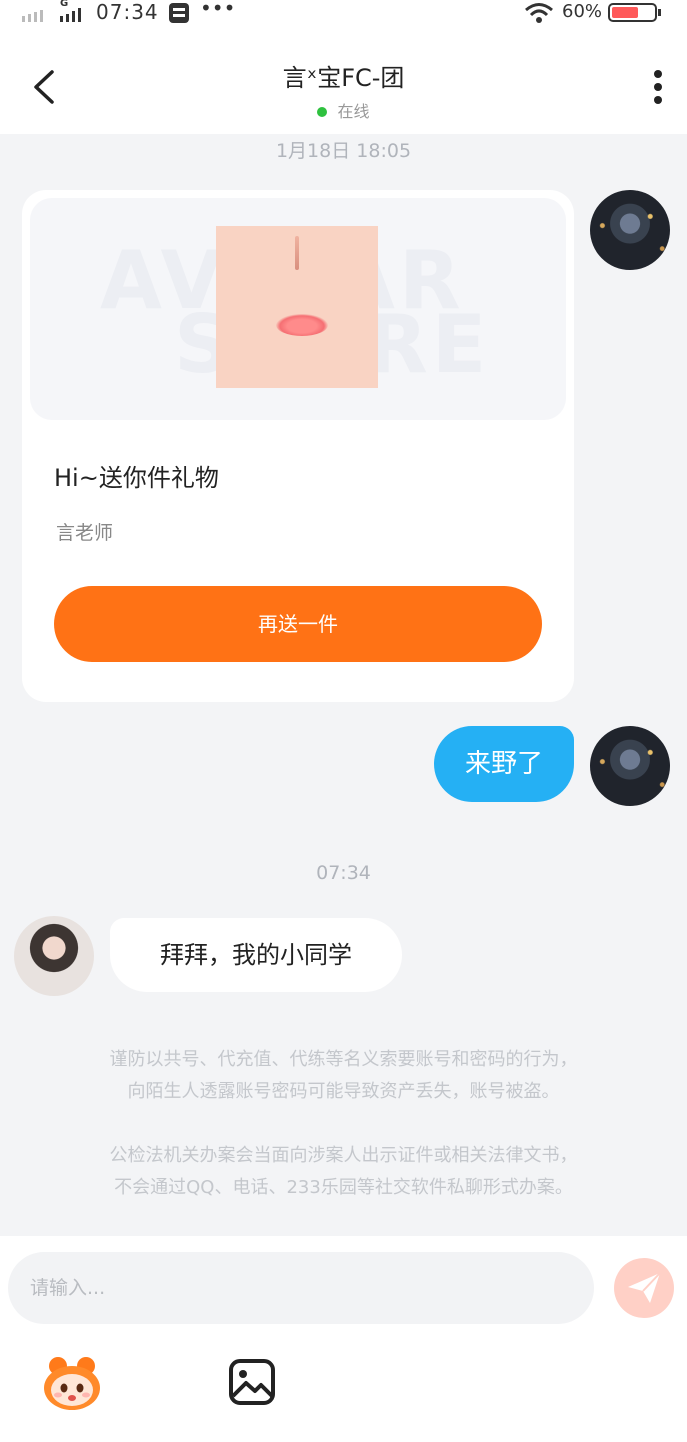 The width and height of the screenshot is (687, 1442). I want to click on gift-item-lips, so click(302, 325).